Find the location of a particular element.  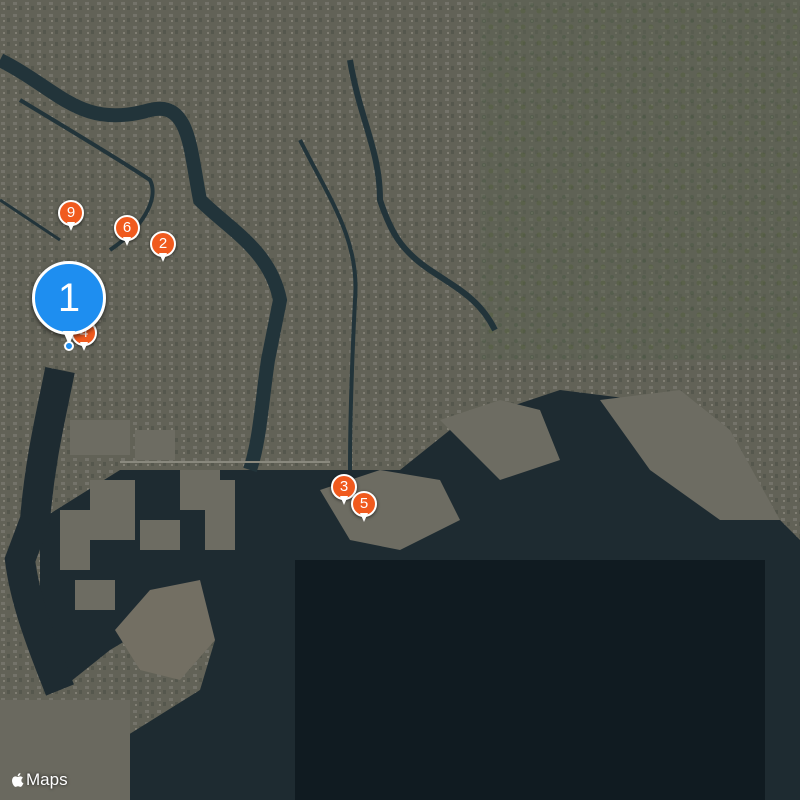

maps-attribution: Maps is located at coordinates (39, 780).